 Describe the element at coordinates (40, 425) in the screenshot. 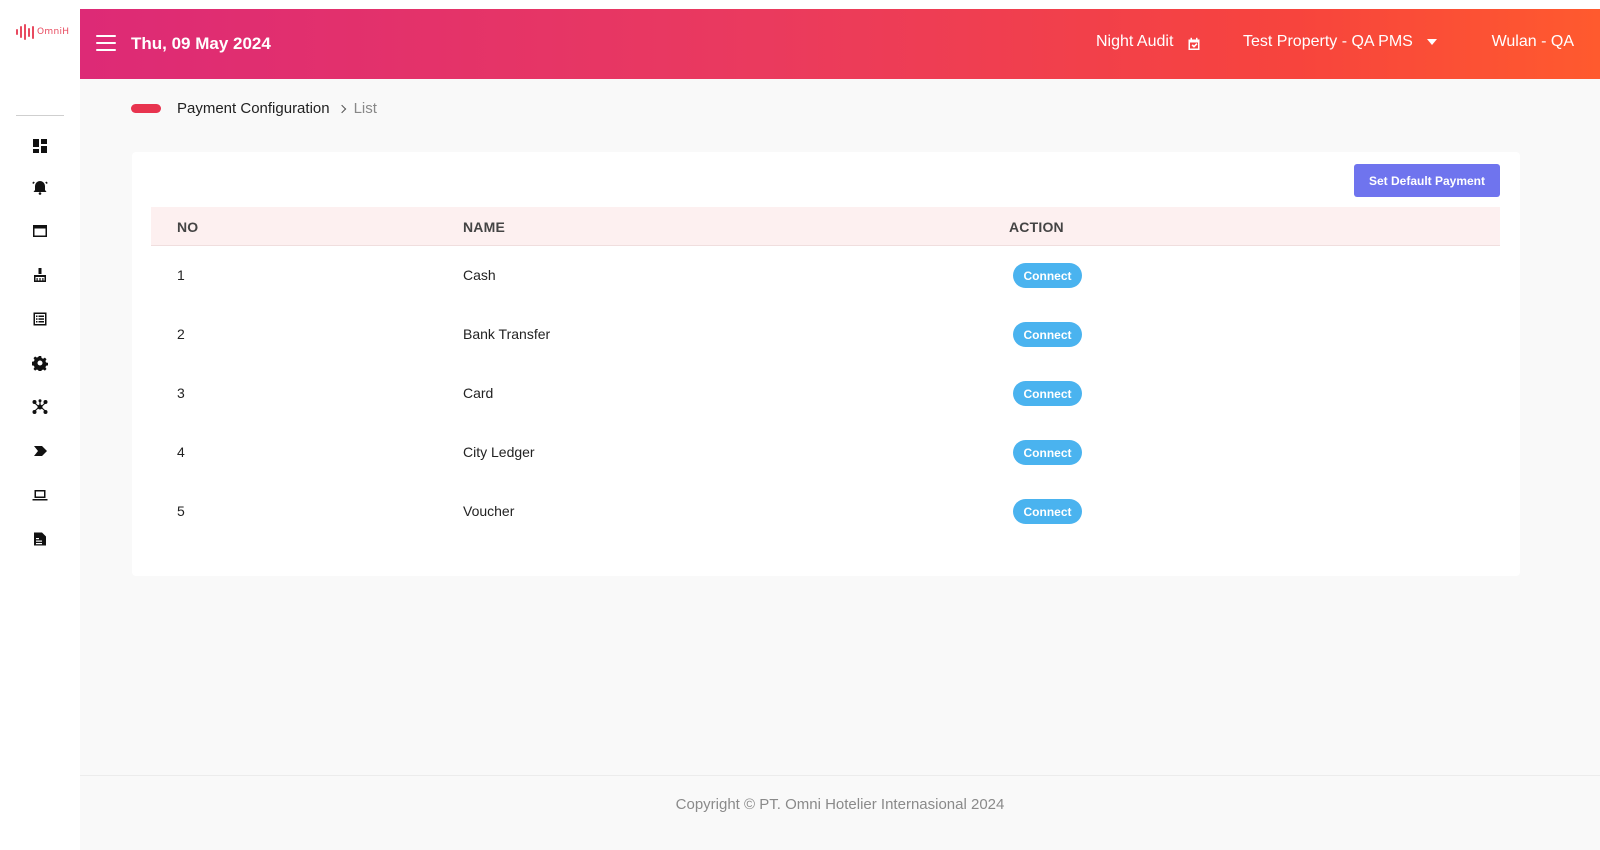

I see `sidebar: OmniH` at that location.